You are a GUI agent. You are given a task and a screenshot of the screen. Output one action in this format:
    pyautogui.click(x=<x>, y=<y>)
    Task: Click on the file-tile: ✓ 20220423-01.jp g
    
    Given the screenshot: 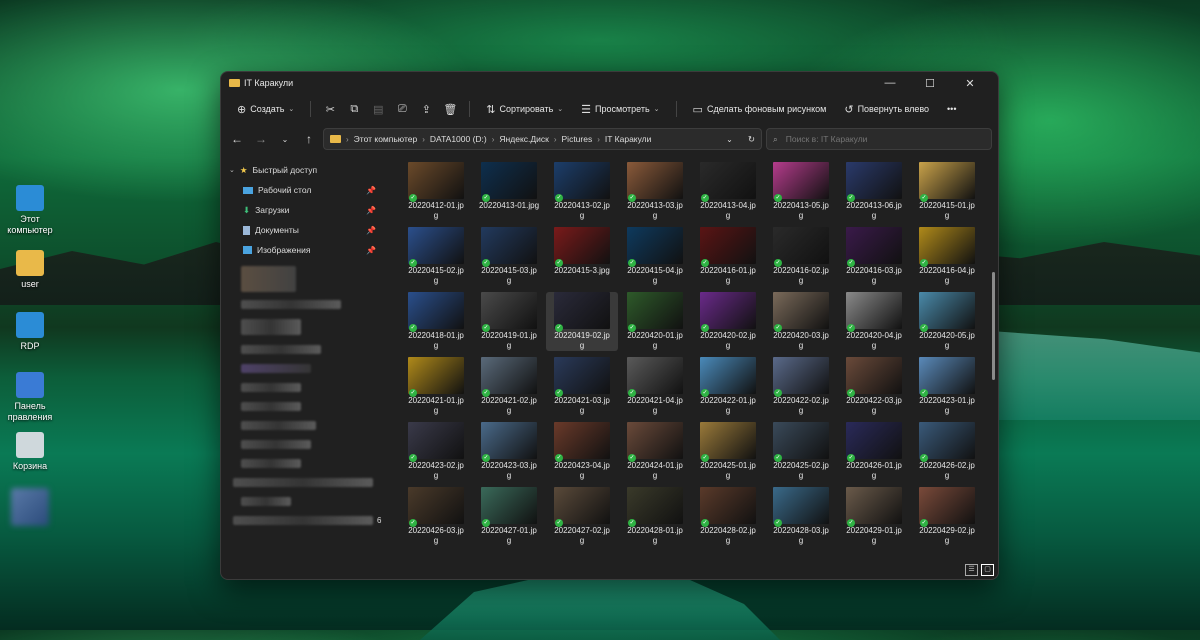 What is the action you would take?
    pyautogui.click(x=947, y=386)
    